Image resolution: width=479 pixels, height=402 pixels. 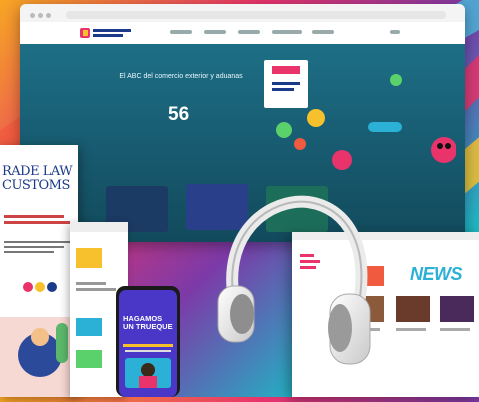 I want to click on phone-screen: HAGAMOS UN TRUEQUE, so click(x=148, y=343).